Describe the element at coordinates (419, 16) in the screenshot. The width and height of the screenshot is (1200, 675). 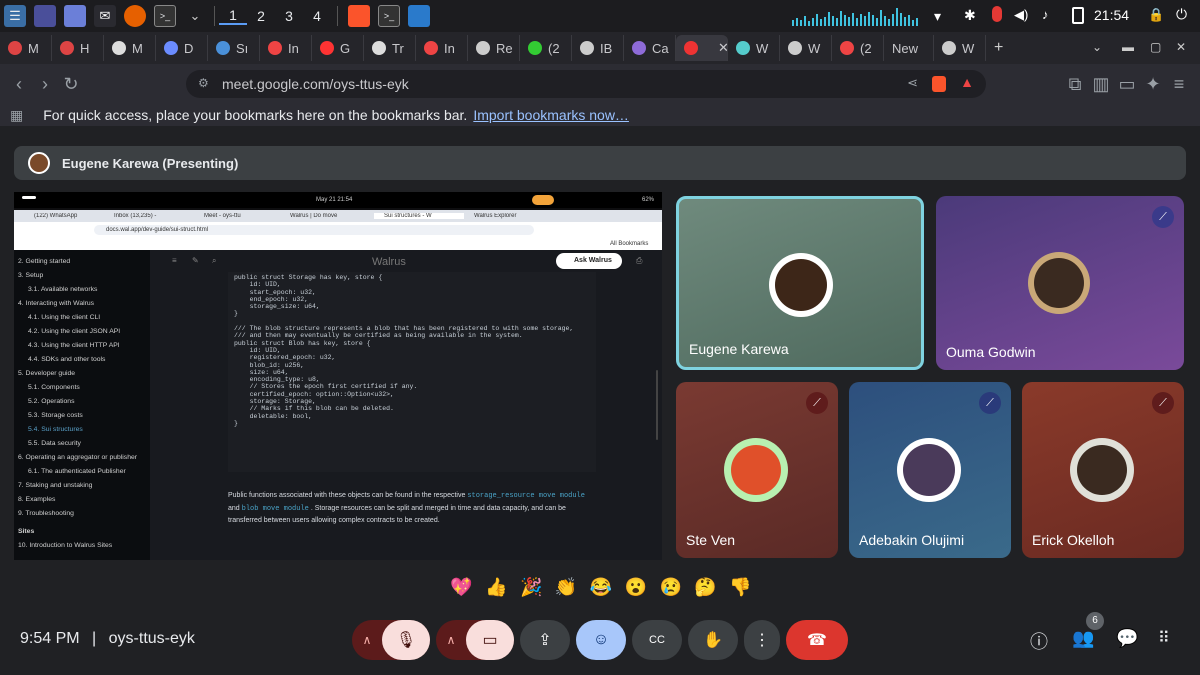
I see `vscode-icon` at that location.